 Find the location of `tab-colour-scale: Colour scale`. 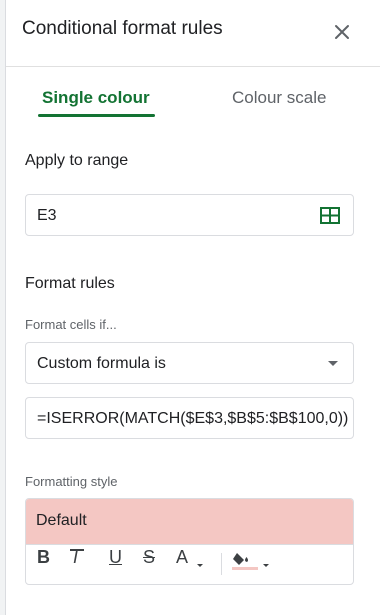

tab-colour-scale: Colour scale is located at coordinates (279, 98).